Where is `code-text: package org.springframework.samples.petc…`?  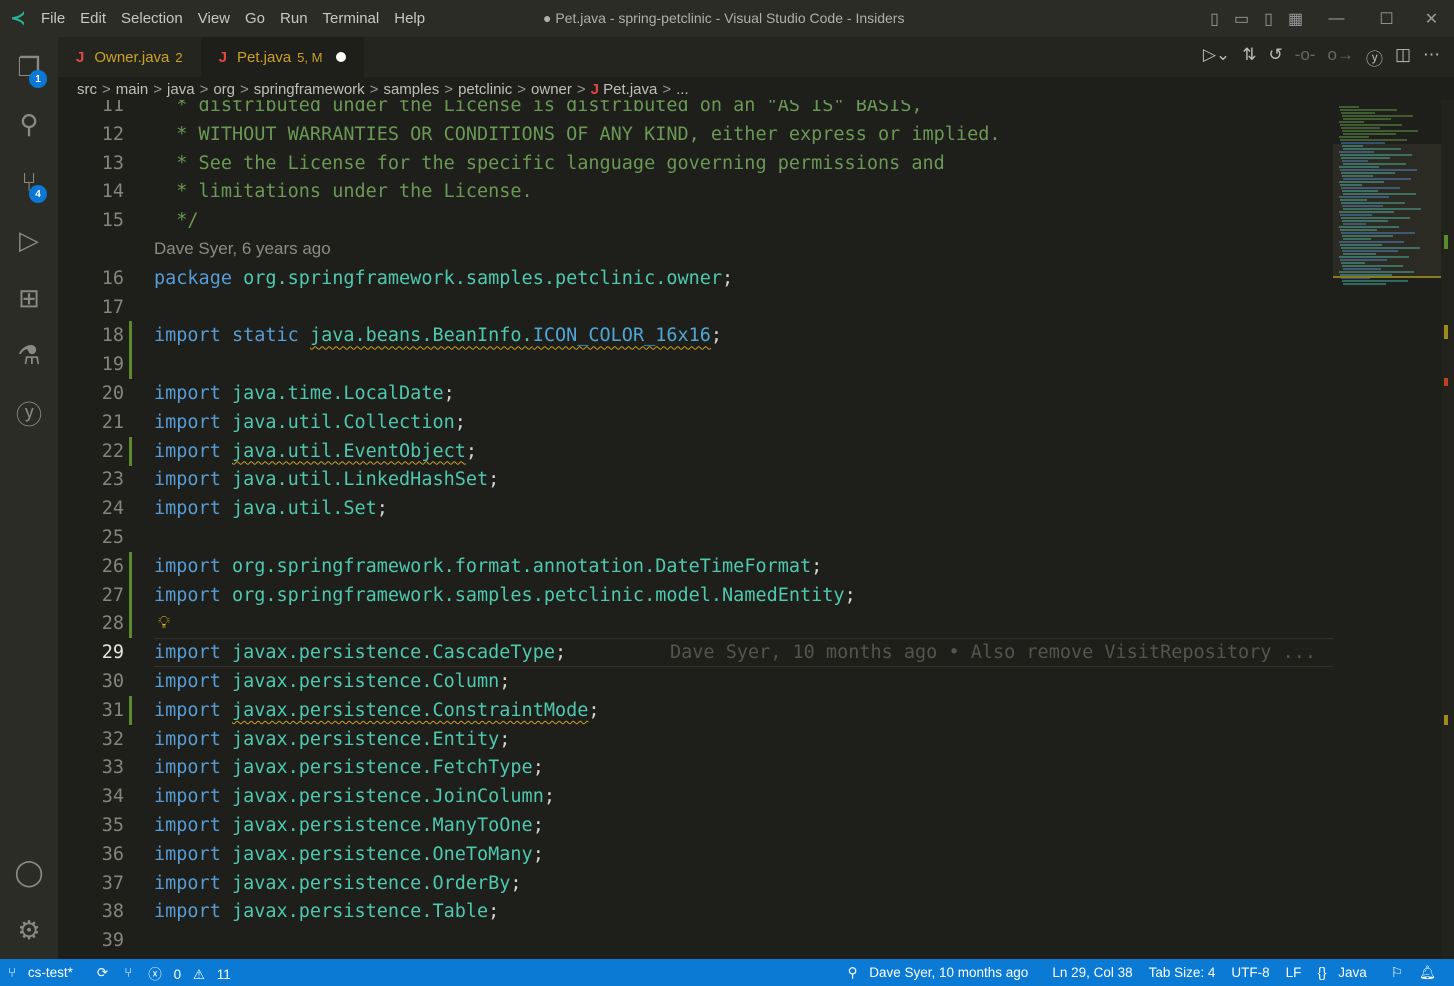
code-text: package org.springframework.samples.petc… is located at coordinates (443, 278).